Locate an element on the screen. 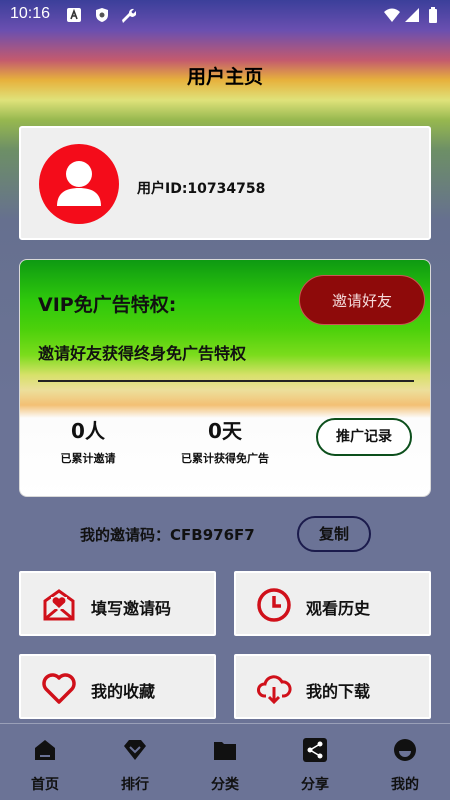 The width and height of the screenshot is (450, 800). vip-title: VIP免广告特权: is located at coordinates (107, 305).